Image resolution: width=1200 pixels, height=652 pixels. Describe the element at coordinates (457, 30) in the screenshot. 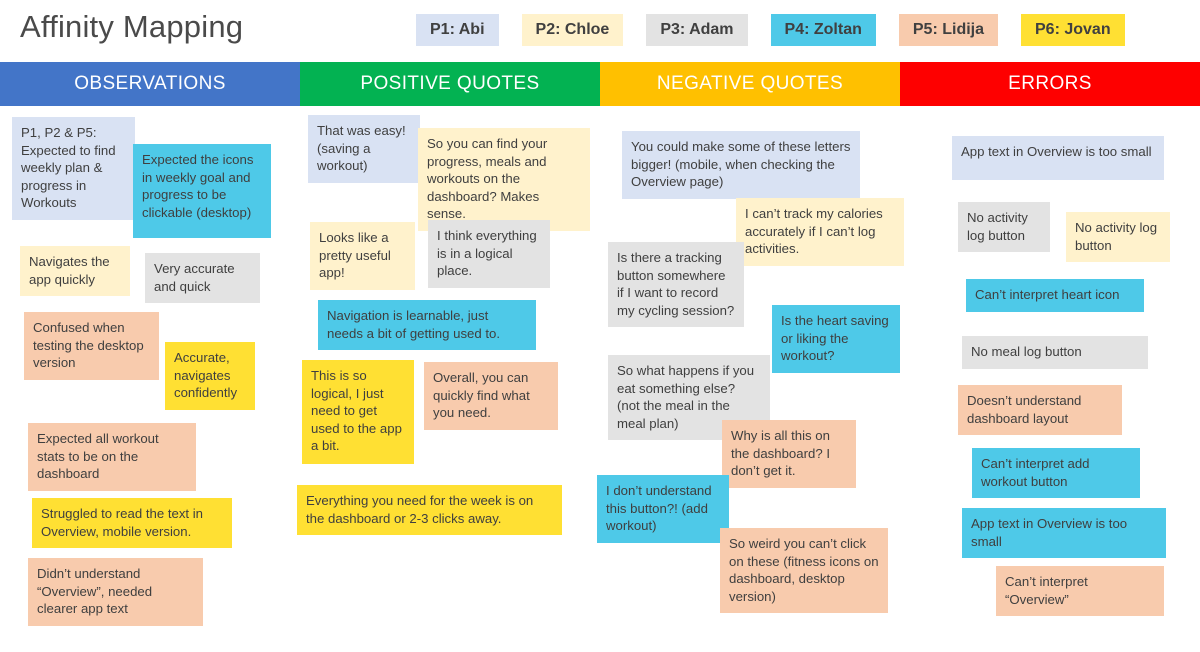

I see `participant-chip-p1: P1: Abi` at that location.